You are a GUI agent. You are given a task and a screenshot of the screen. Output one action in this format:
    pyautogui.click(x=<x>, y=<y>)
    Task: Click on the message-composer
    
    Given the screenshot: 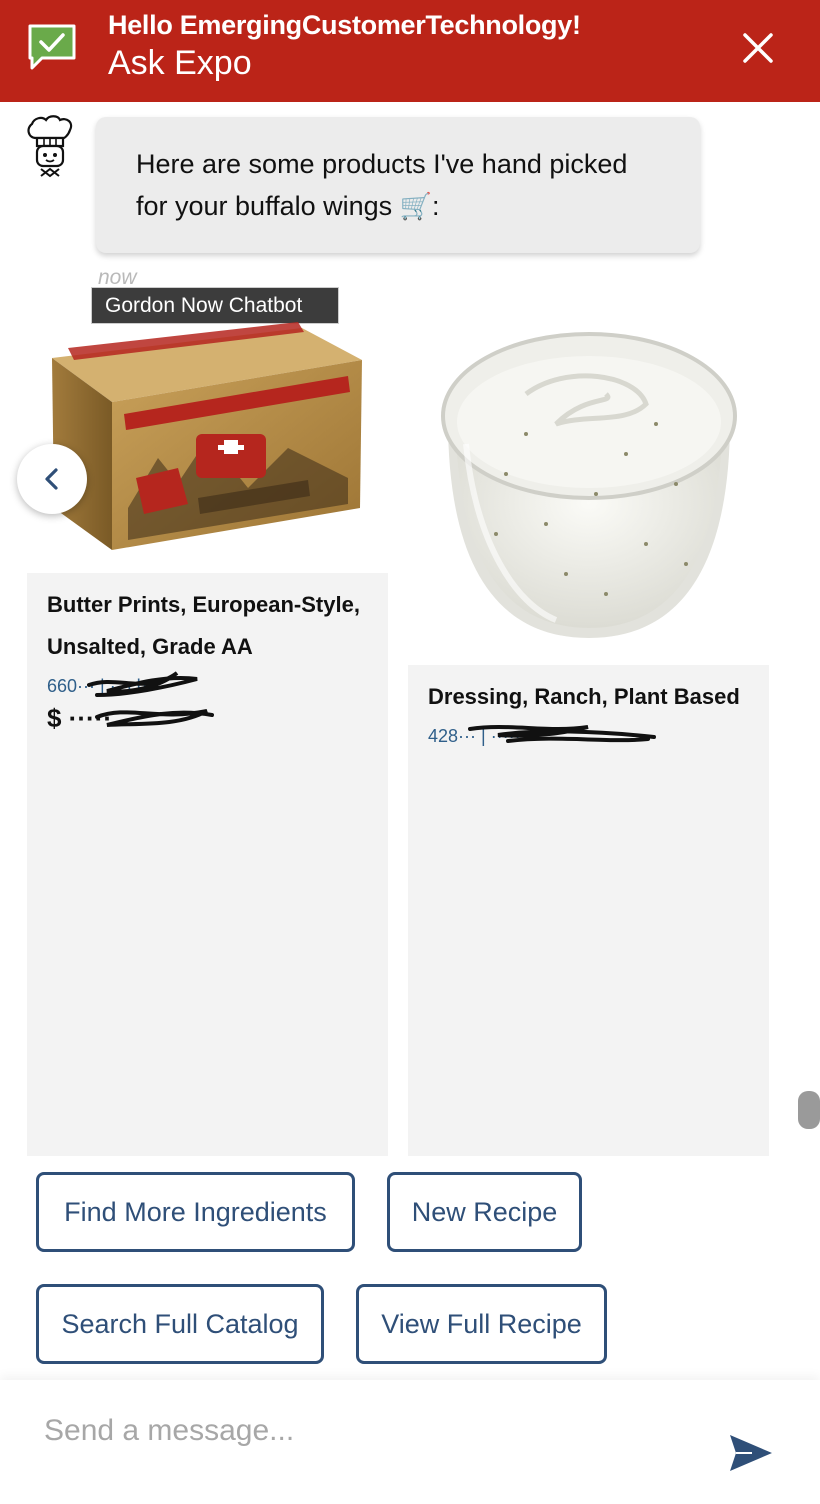 What is the action you would take?
    pyautogui.click(x=410, y=1442)
    